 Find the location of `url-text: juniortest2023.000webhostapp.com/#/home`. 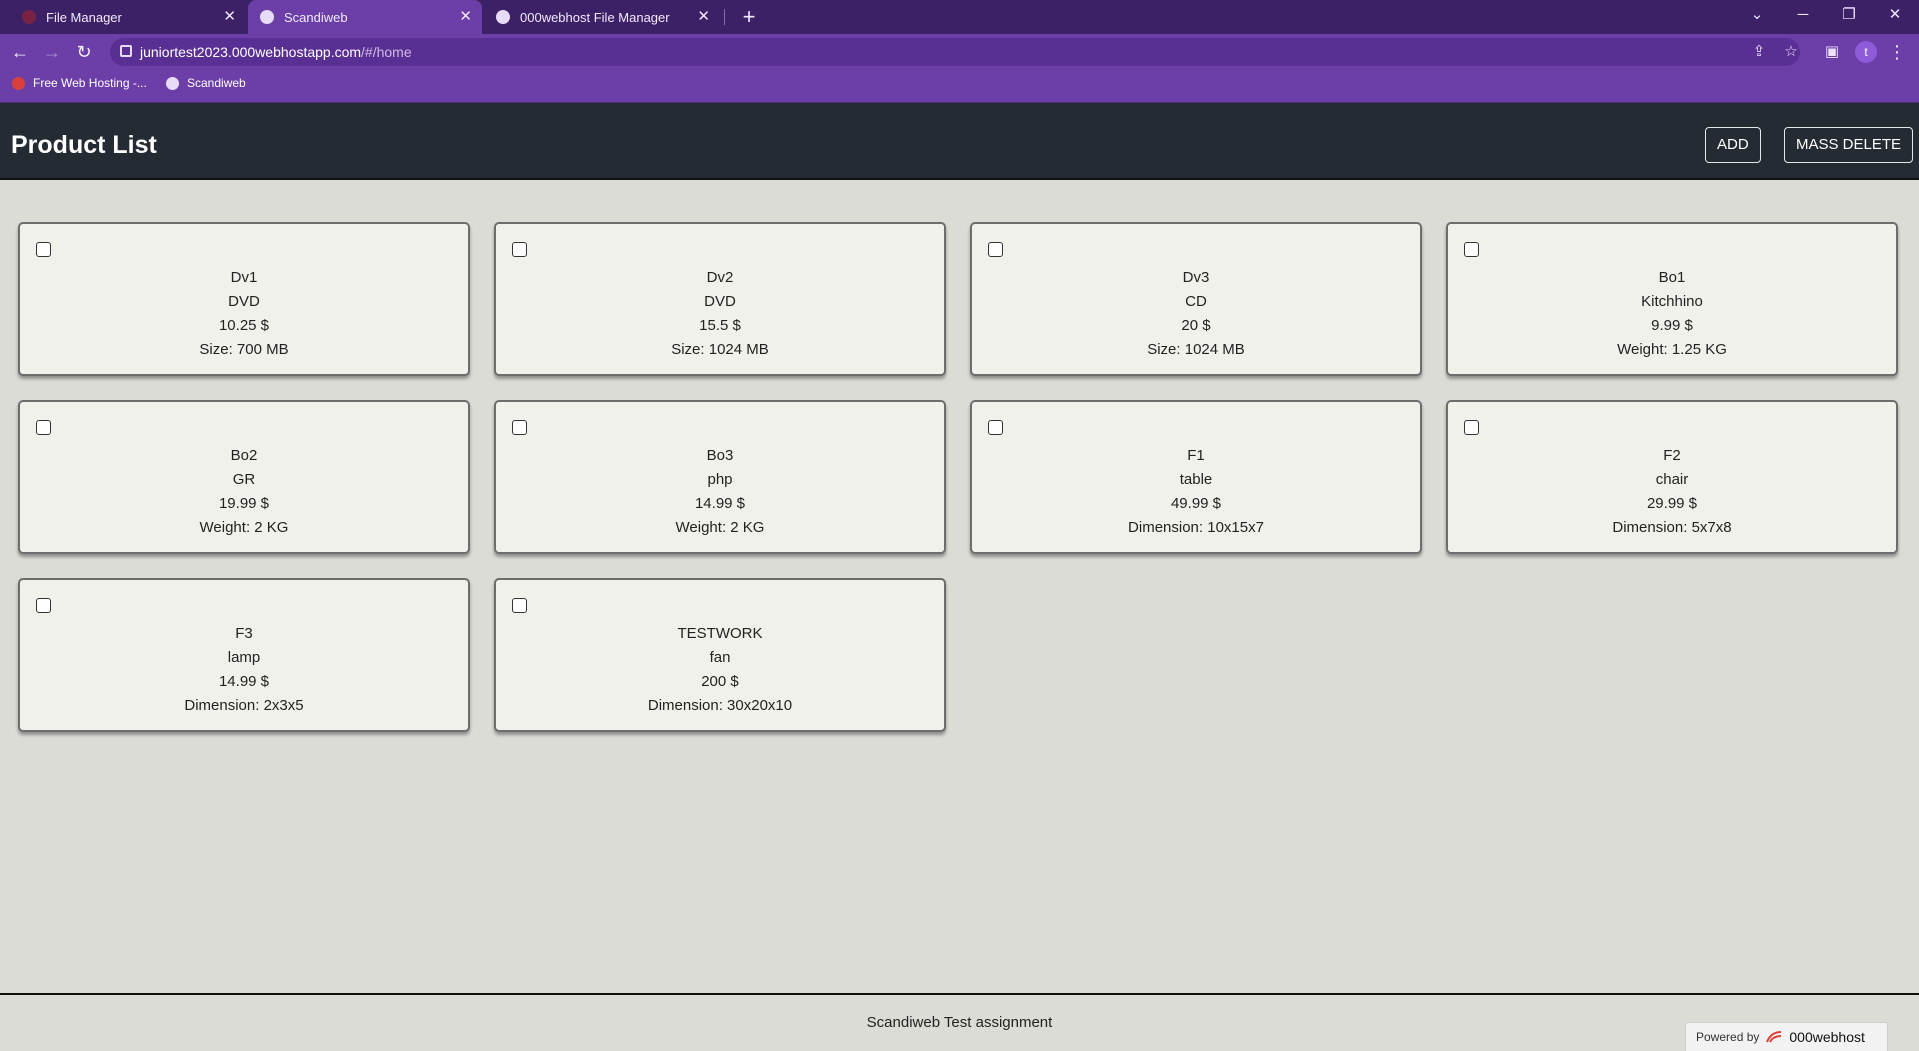

url-text: juniortest2023.000webhostapp.com/#/home is located at coordinates (276, 52).